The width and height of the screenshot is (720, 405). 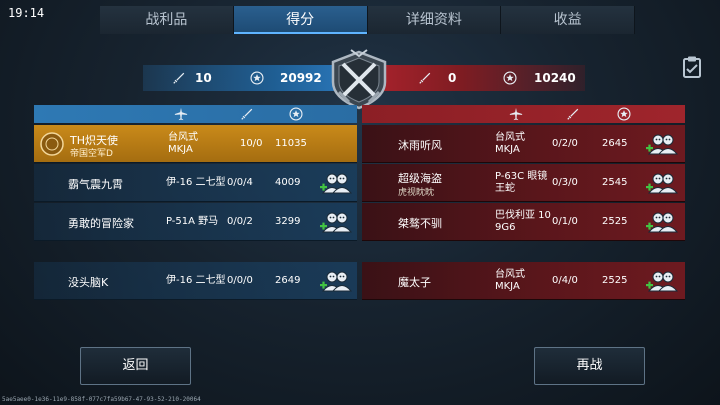 I want to click on kills-deaths-assists: 0/4/0, so click(x=565, y=280).